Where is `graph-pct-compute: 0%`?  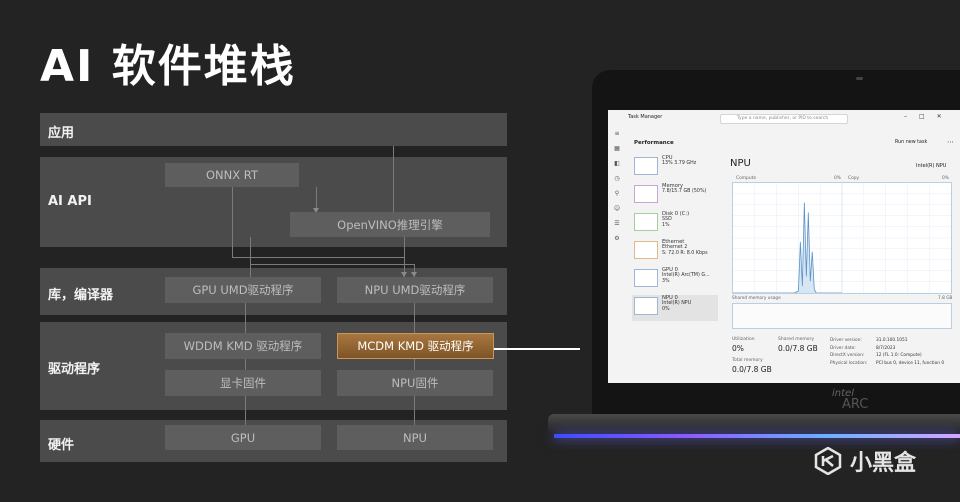
graph-pct-compute: 0% is located at coordinates (837, 178).